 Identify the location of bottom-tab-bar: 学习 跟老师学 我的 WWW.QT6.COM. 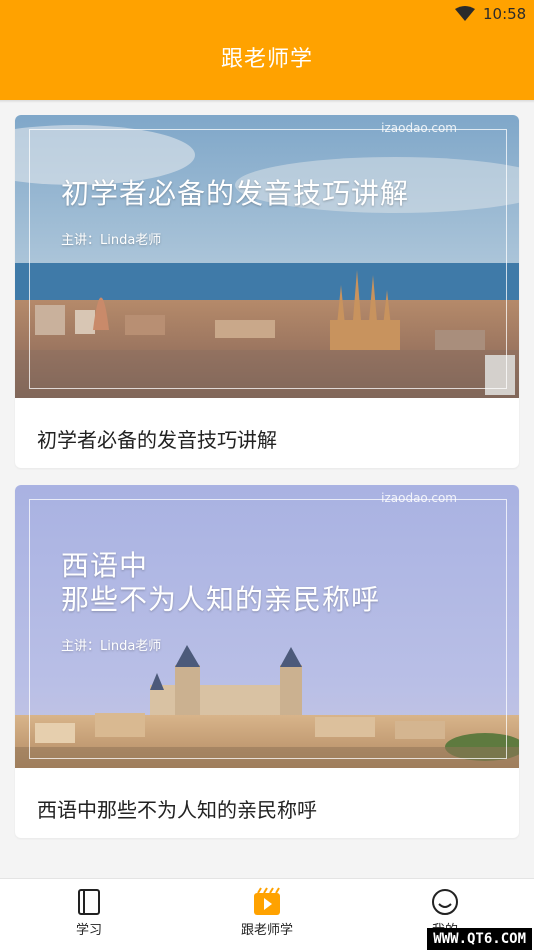
(267, 914).